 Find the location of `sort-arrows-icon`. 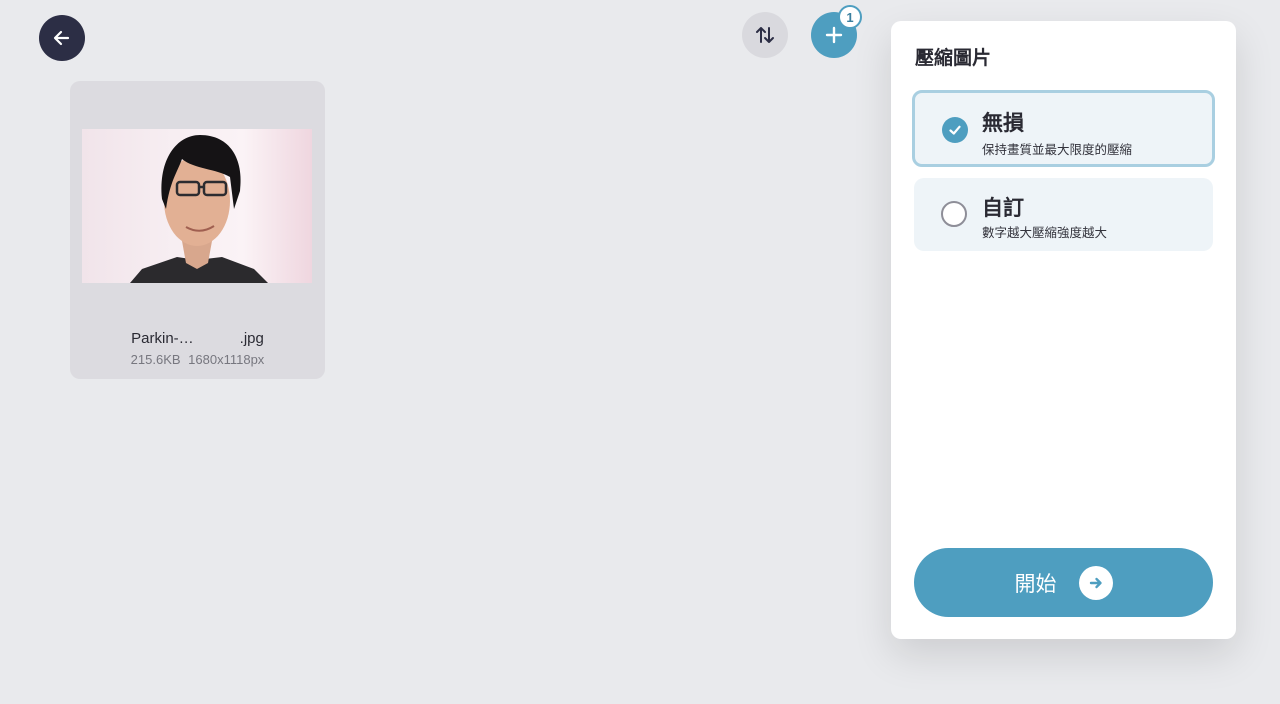

sort-arrows-icon is located at coordinates (765, 35).